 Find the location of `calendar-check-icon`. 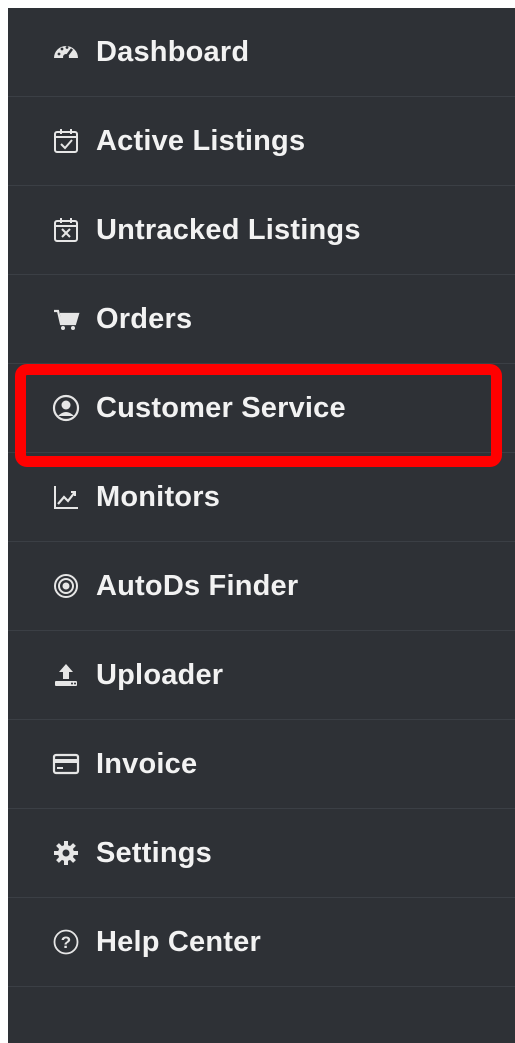

calendar-check-icon is located at coordinates (66, 141).